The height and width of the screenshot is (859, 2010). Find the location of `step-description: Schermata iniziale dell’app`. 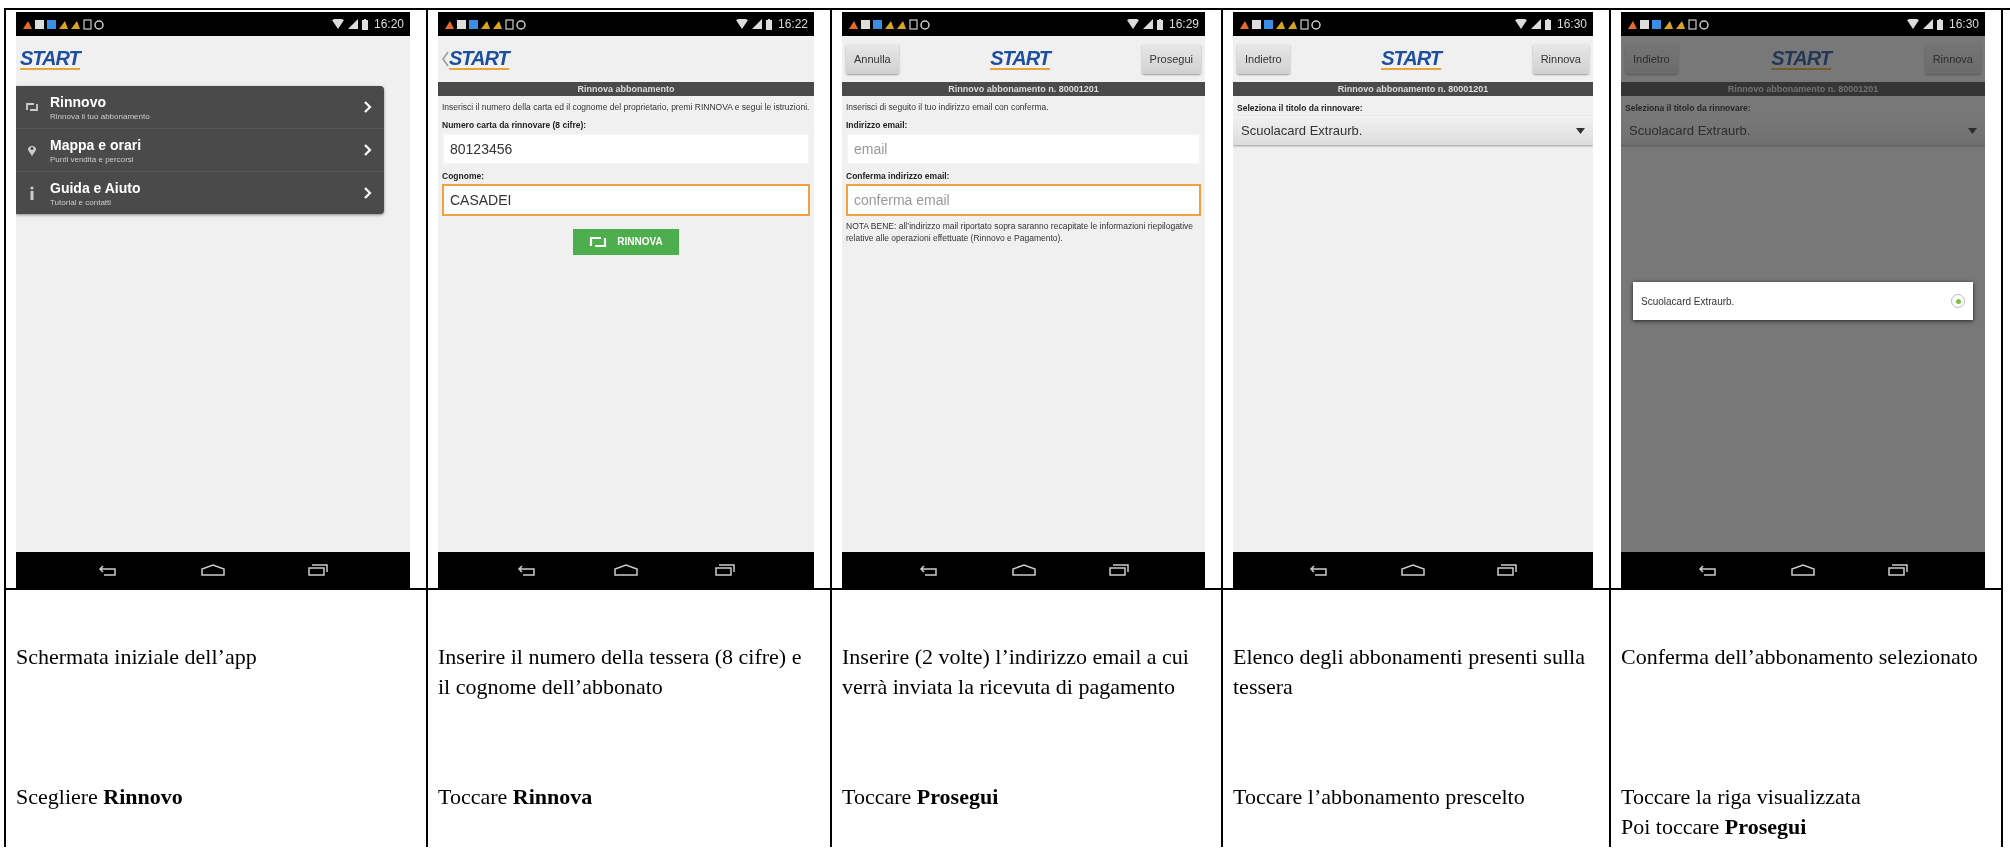

step-description: Schermata iniziale dell’app is located at coordinates (137, 657).